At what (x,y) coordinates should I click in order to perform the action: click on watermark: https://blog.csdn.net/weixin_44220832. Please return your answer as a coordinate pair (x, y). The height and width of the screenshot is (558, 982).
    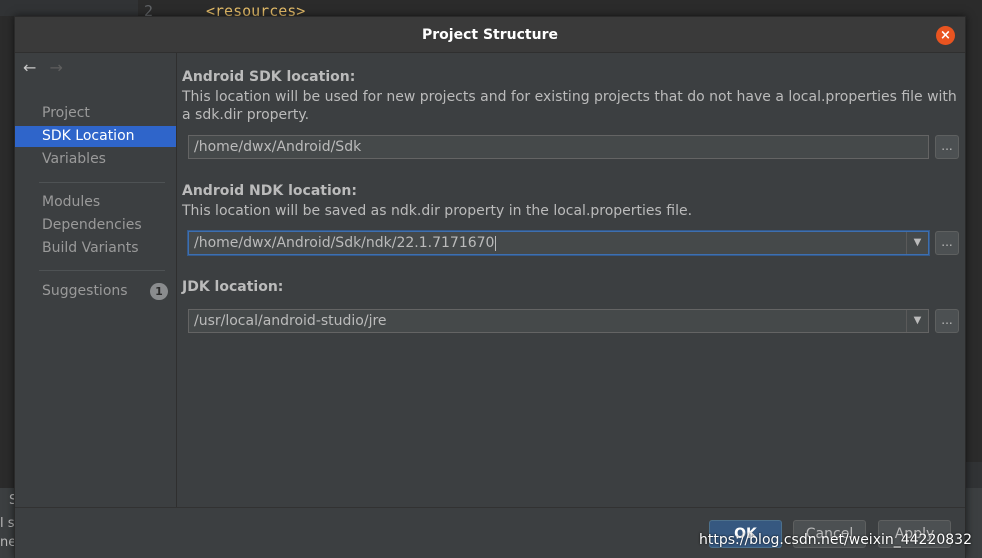
    Looking at the image, I should click on (835, 540).